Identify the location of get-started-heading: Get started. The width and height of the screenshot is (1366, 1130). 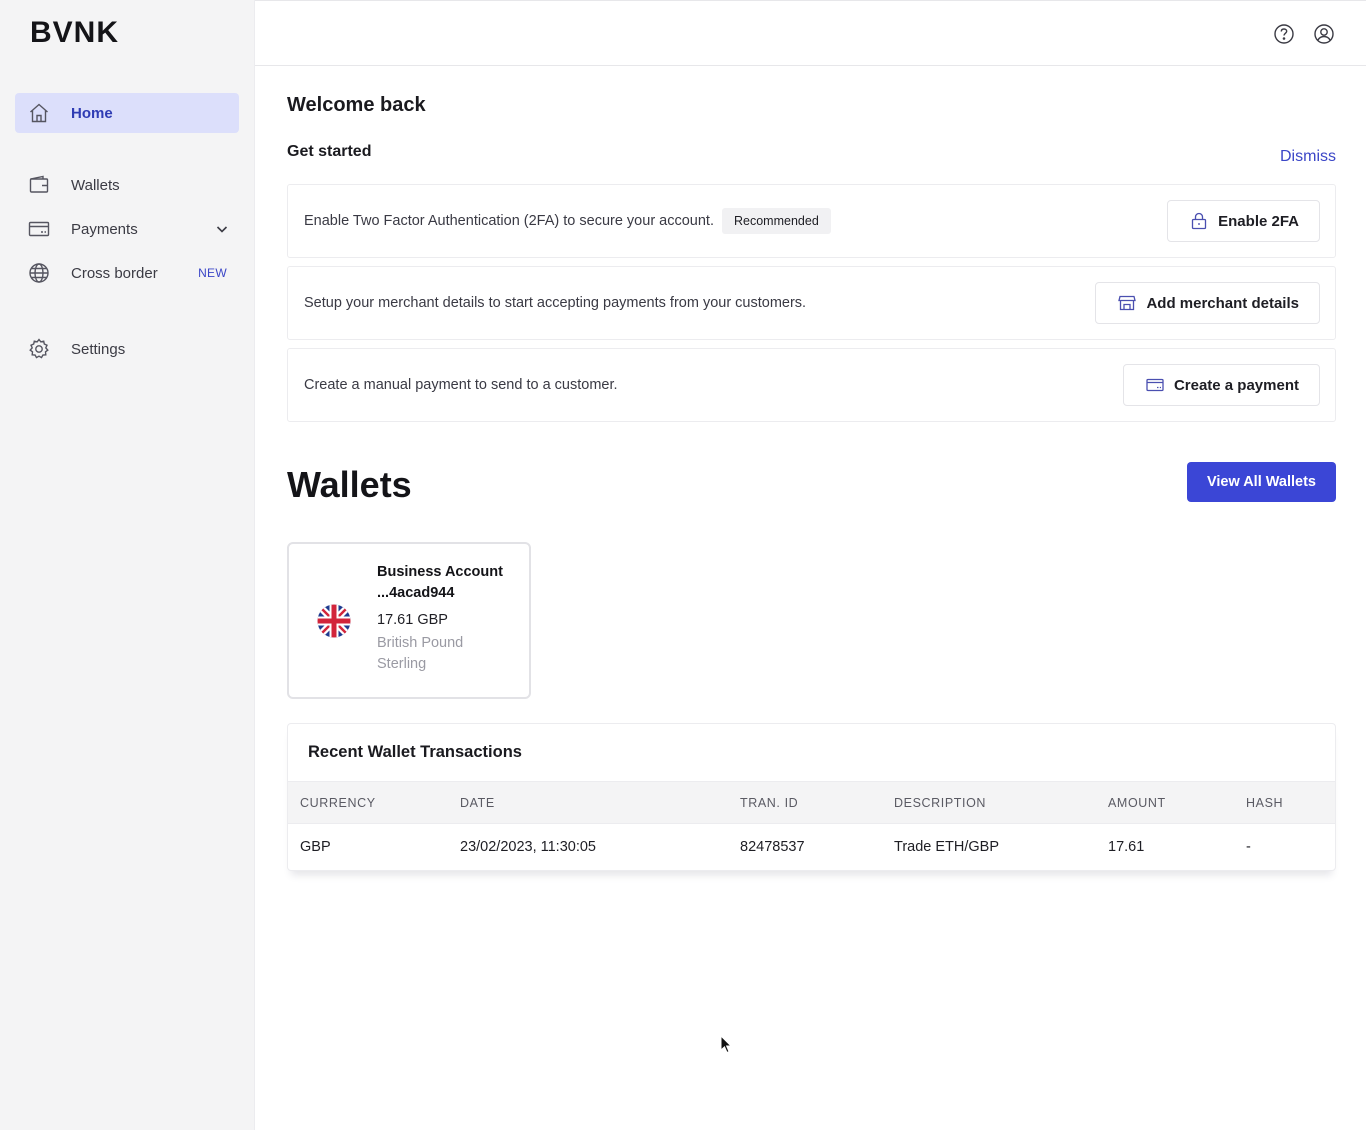
(329, 151).